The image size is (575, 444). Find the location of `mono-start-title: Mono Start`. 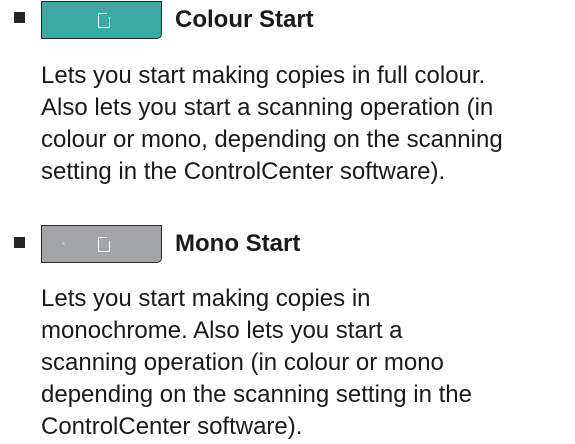

mono-start-title: Mono Start is located at coordinates (238, 243).